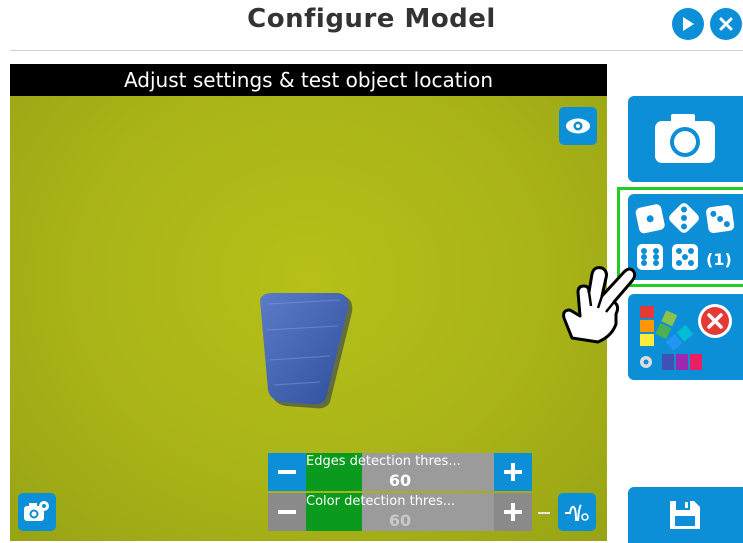 Image resolution: width=743 pixels, height=543 pixels. I want to click on page-title: Configure Model, so click(371, 19).